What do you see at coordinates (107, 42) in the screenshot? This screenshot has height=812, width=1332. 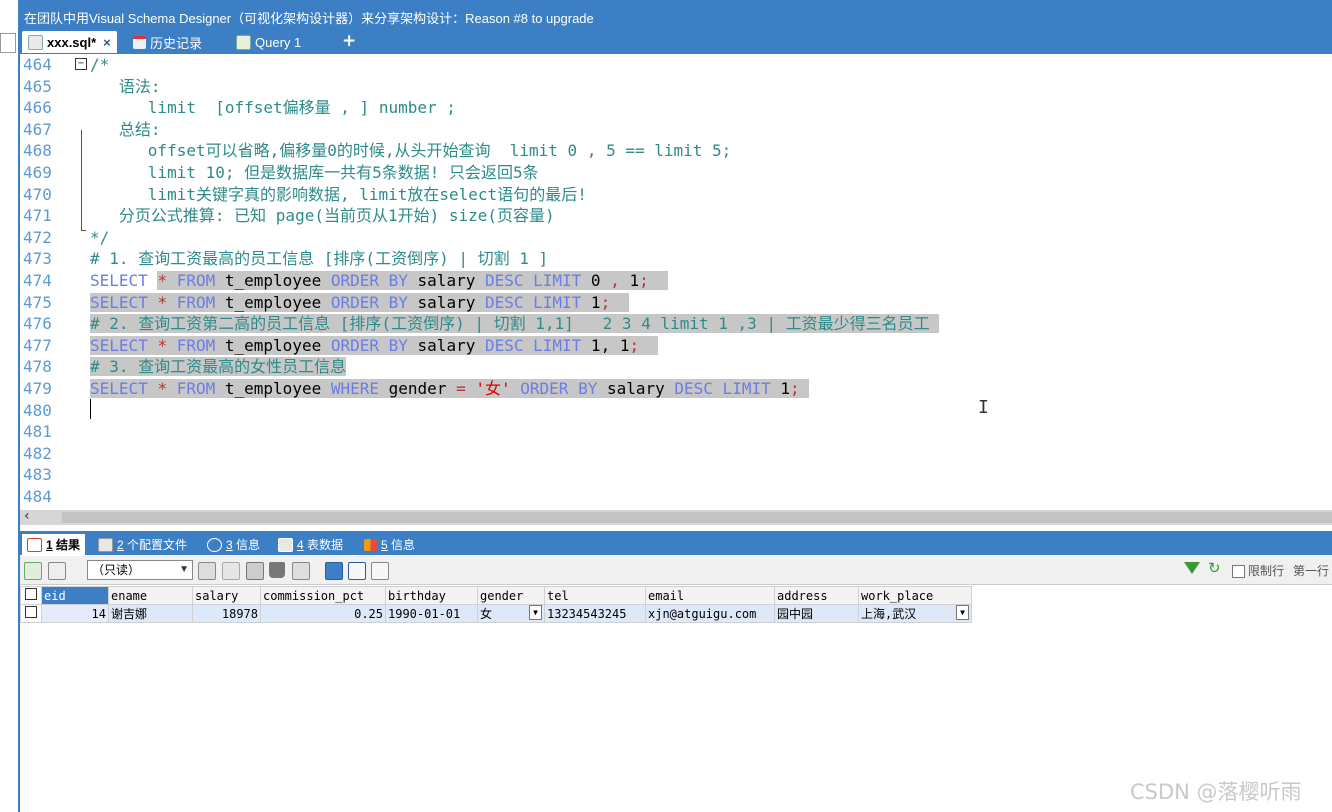 I see `close-icon: ×` at bounding box center [107, 42].